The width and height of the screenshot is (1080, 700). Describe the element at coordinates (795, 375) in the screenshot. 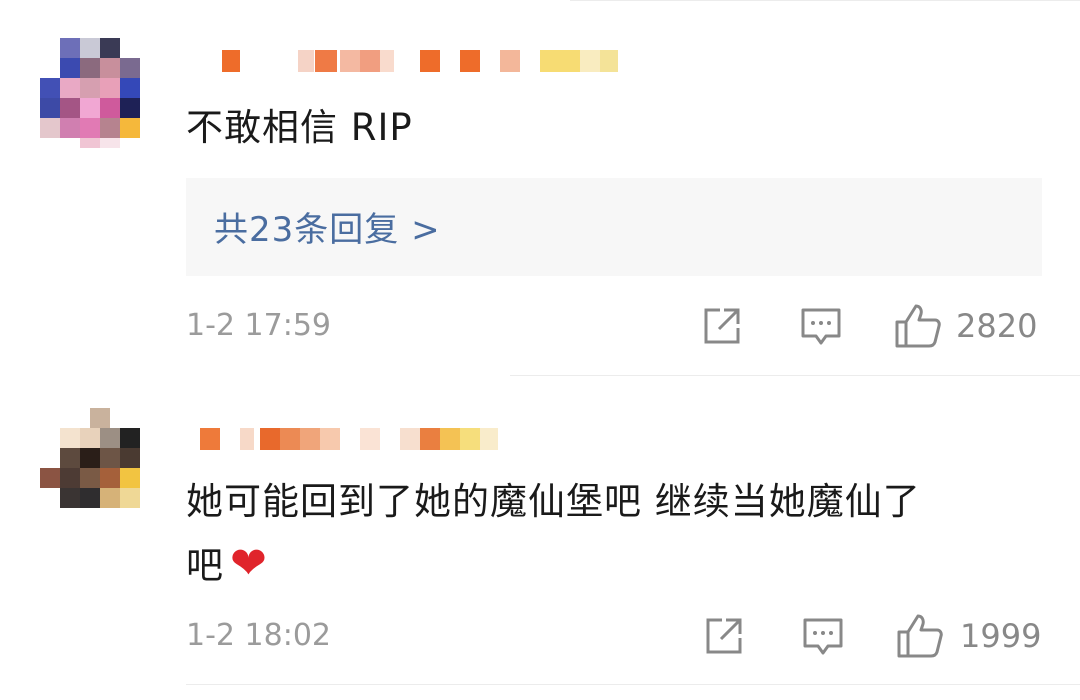

I see `comment-divider` at that location.